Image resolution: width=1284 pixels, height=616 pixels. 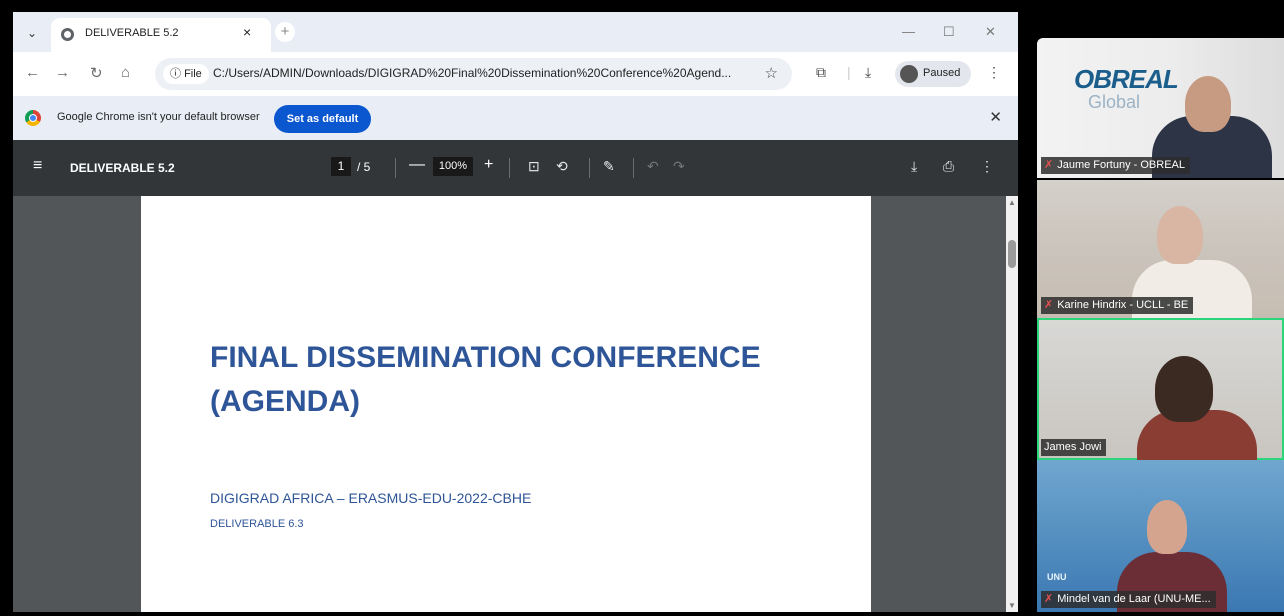 I want to click on forward-arrow-icon: →, so click(x=62, y=72).